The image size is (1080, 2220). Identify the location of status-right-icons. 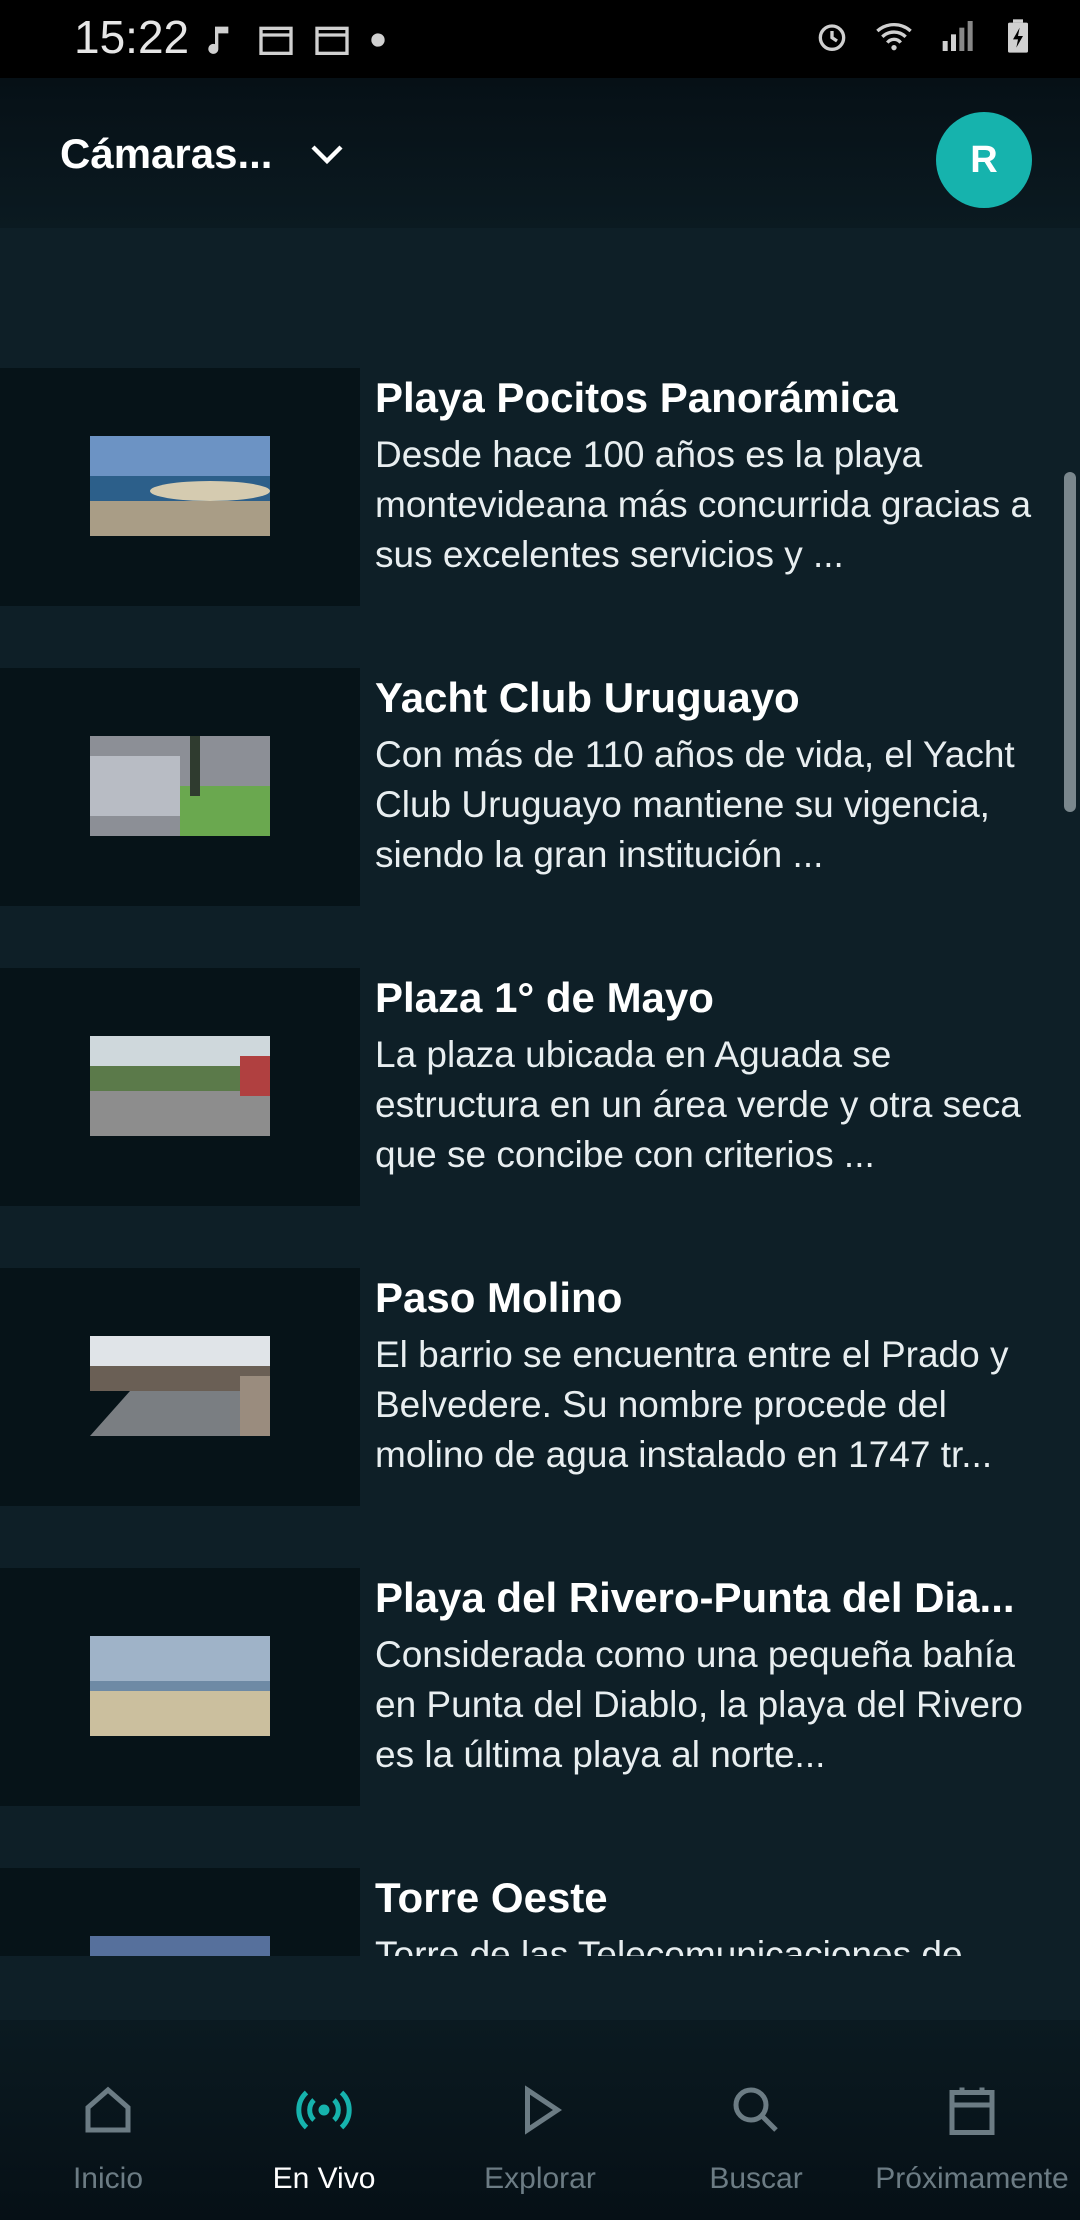
(925, 36).